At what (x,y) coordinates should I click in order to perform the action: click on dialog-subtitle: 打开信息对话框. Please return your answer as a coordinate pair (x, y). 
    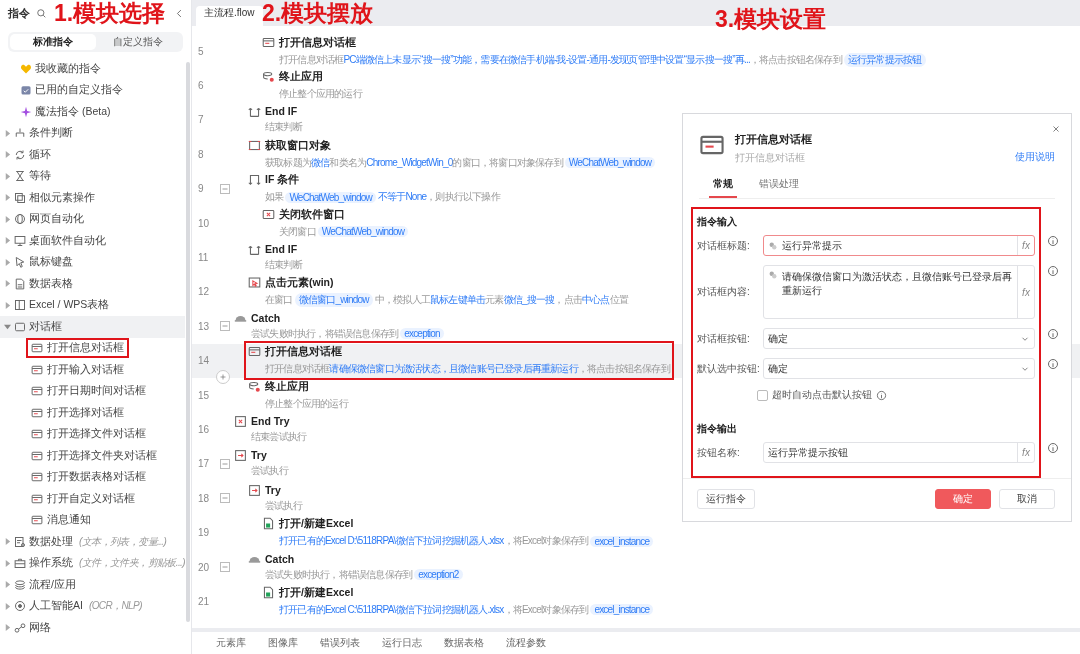
    Looking at the image, I should click on (770, 158).